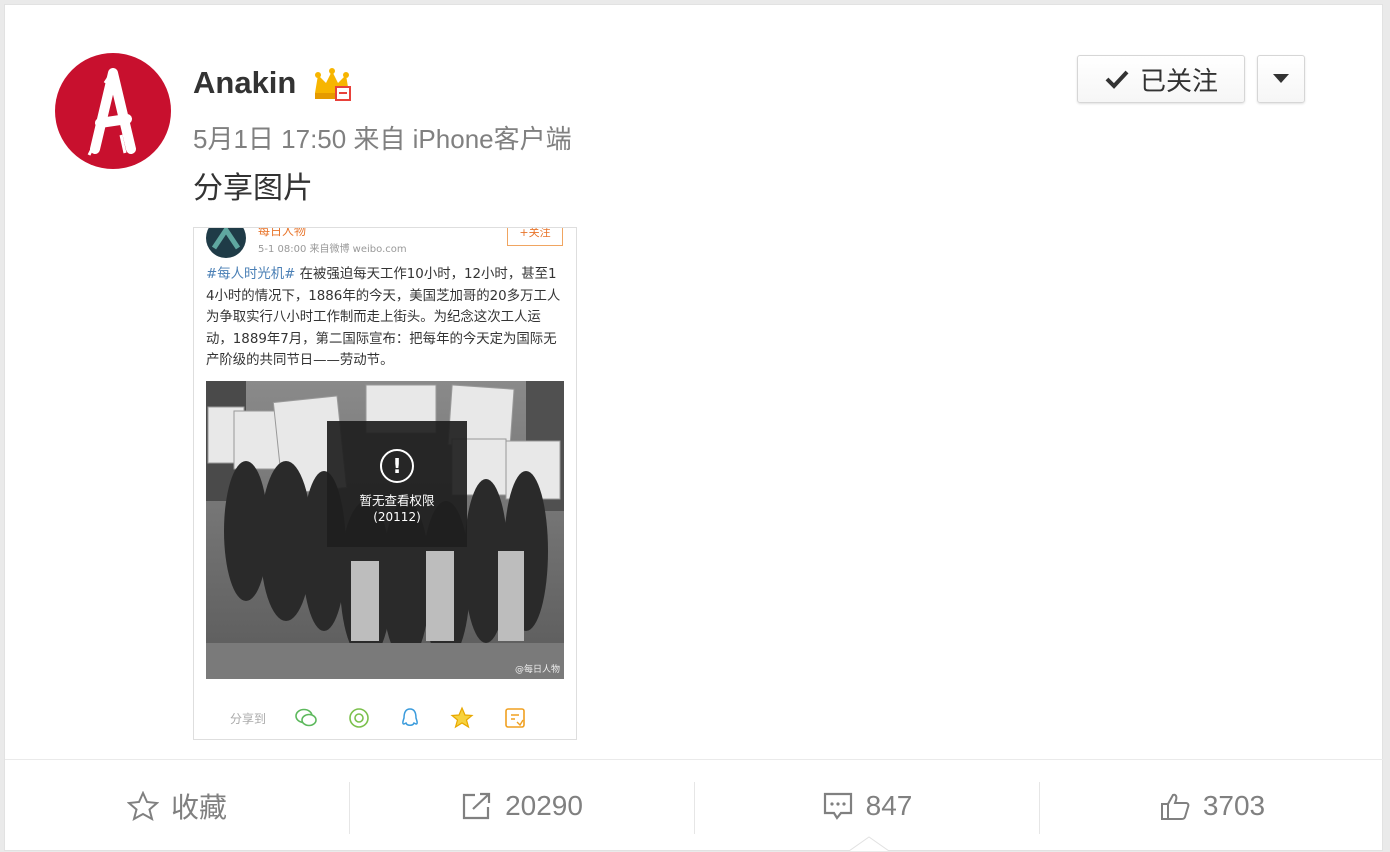 The width and height of the screenshot is (1390, 852). Describe the element at coordinates (1178, 81) in the screenshot. I see `followed-label: 已关注` at that location.